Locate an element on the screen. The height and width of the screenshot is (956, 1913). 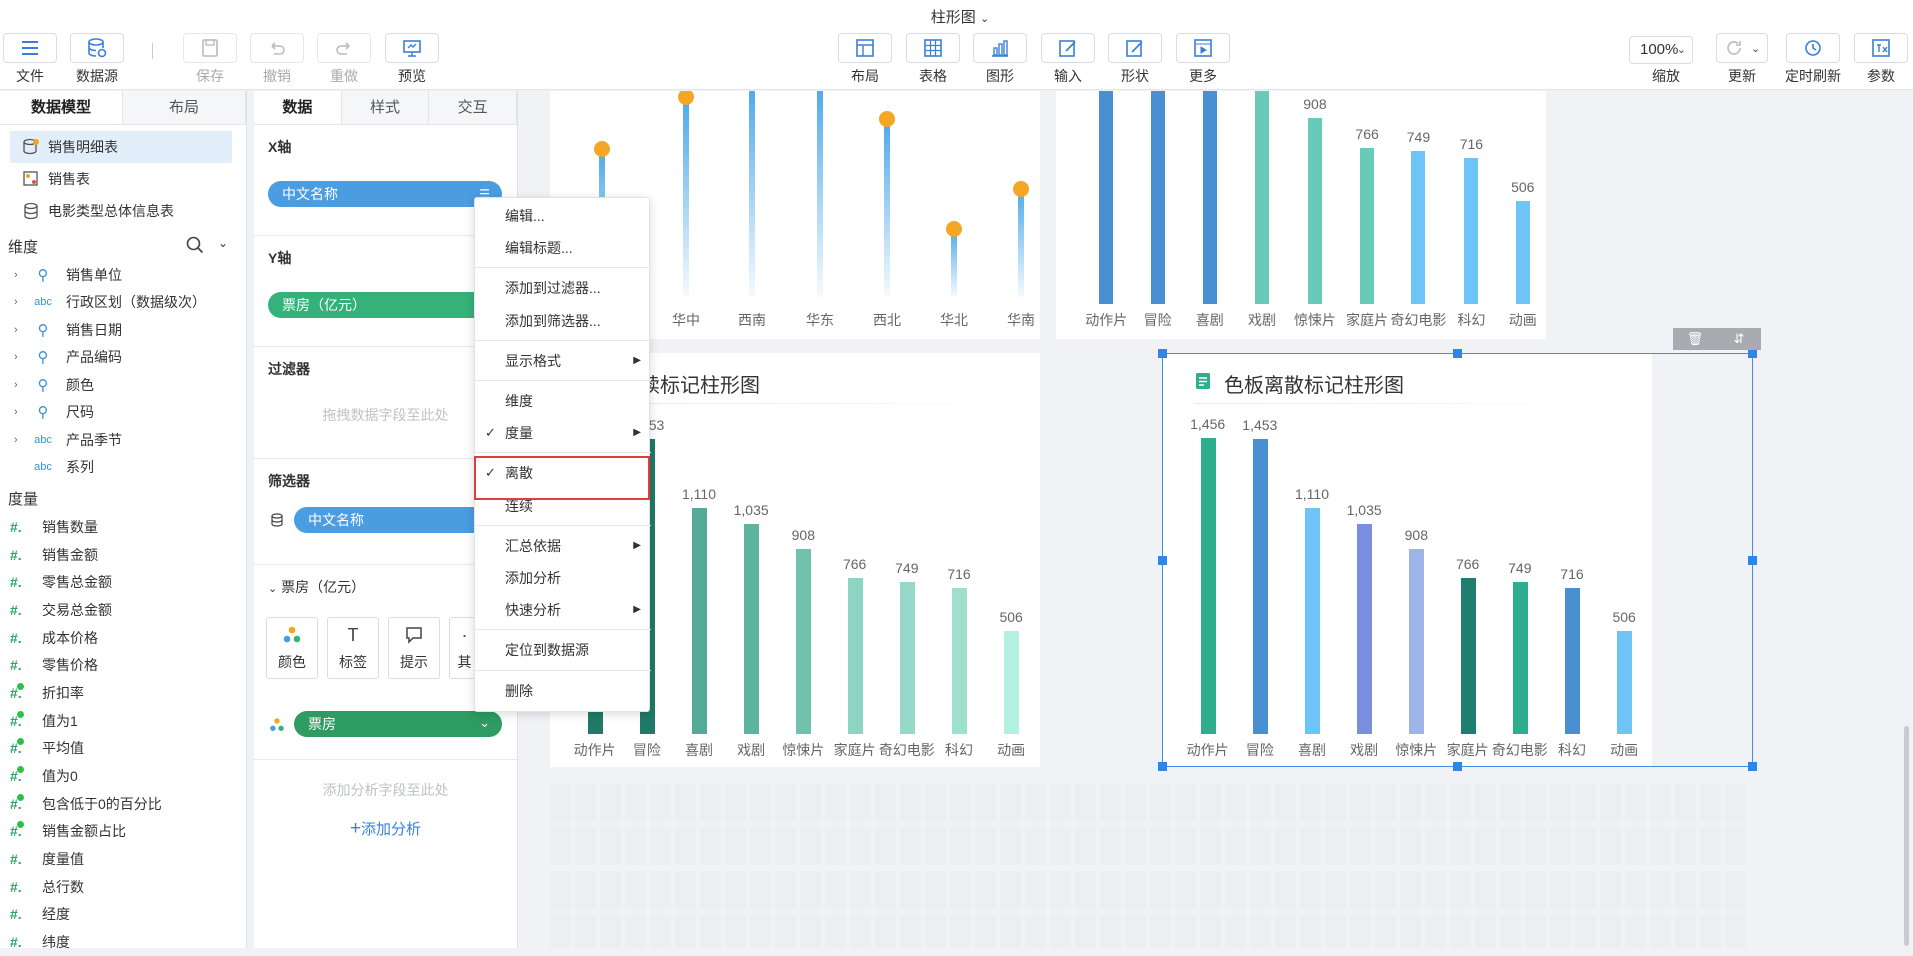
color-field-pill: 票房 ⌄ is located at coordinates (398, 724).